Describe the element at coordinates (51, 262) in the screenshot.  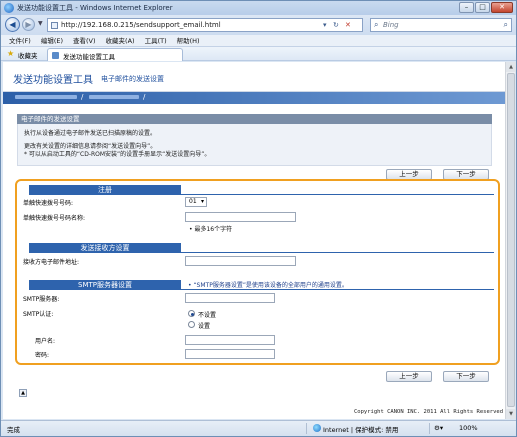
I see `recipient-email-label: 接收方电子邮件地址:` at that location.